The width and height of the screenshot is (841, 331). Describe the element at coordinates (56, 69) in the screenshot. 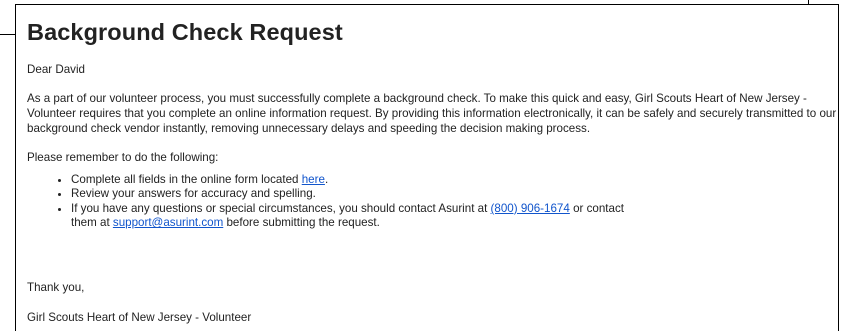

I see `email-greeting: Dear David` at that location.